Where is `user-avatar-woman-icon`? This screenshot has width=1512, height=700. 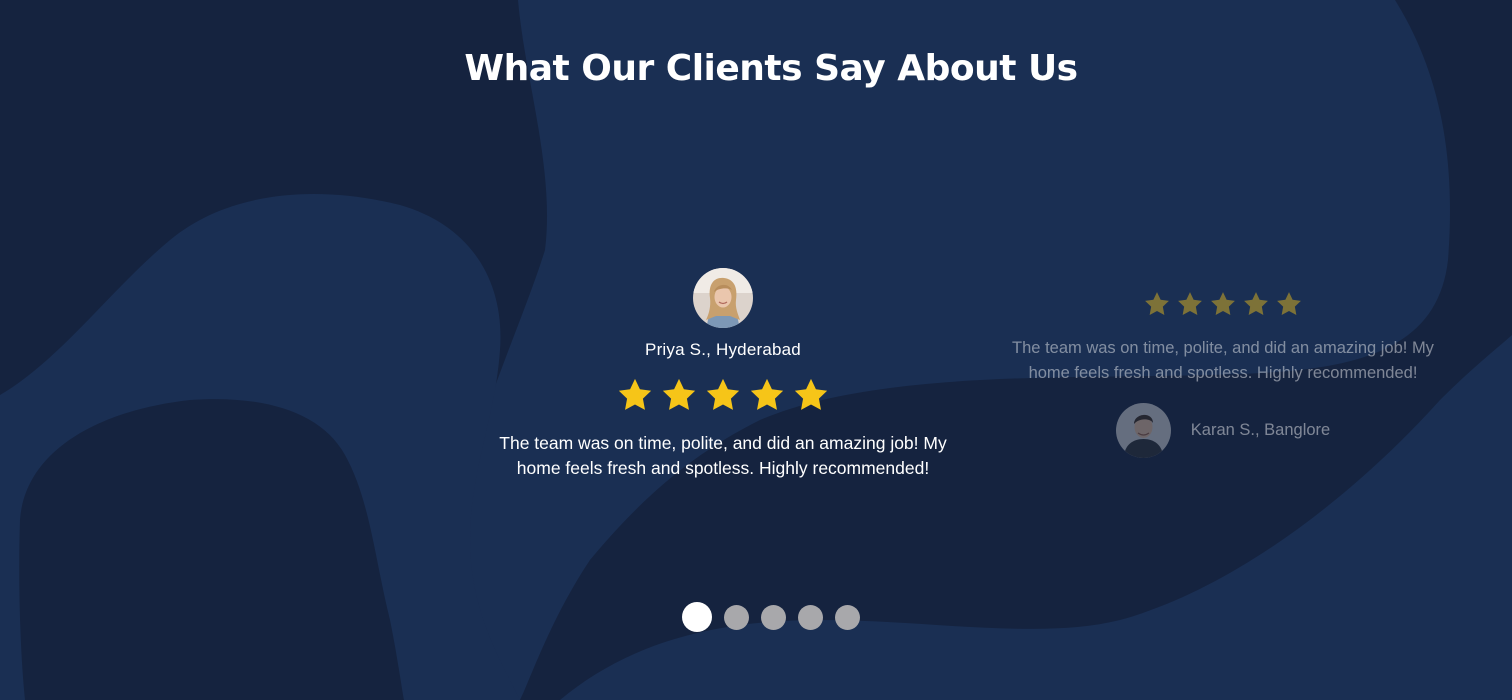
user-avatar-woman-icon is located at coordinates (723, 298).